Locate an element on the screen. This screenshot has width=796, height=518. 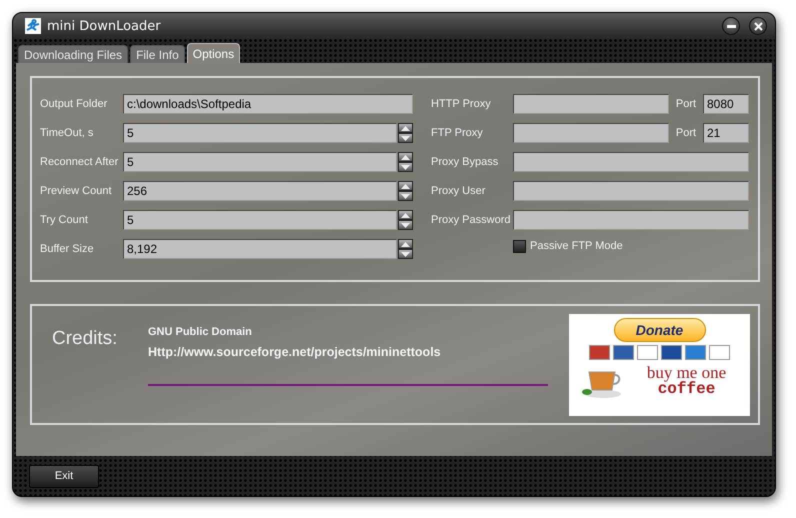
donate-button: Donate is located at coordinates (660, 330).